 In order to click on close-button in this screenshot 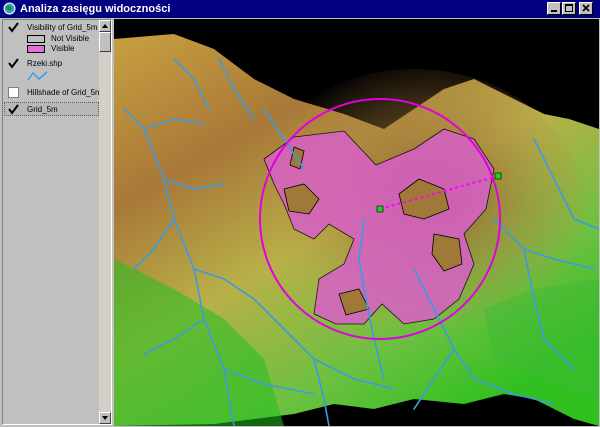, I will do `click(586, 8)`.